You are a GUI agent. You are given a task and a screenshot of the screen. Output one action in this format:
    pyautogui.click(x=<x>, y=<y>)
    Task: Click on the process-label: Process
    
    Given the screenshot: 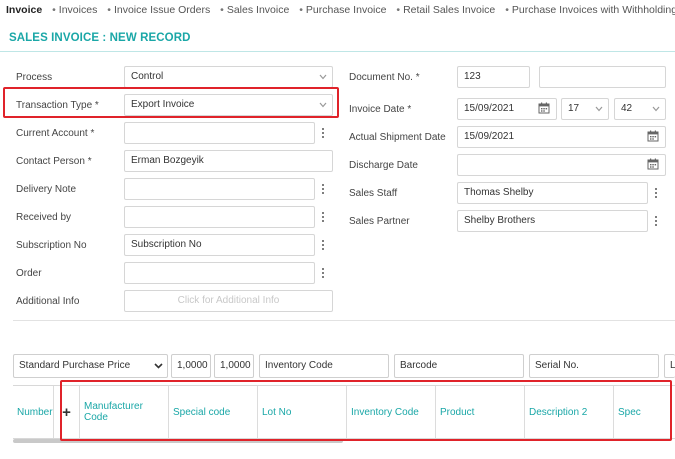 What is the action you would take?
    pyautogui.click(x=34, y=77)
    